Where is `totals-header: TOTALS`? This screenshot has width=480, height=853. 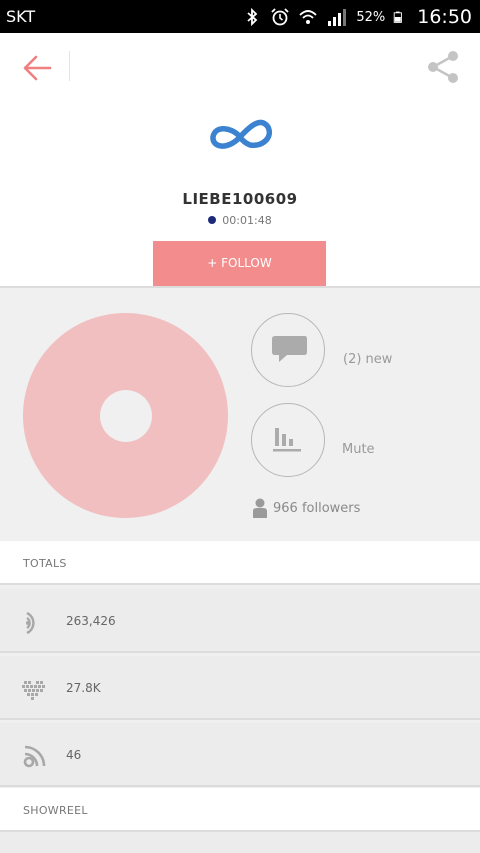
totals-header: TOTALS is located at coordinates (240, 563).